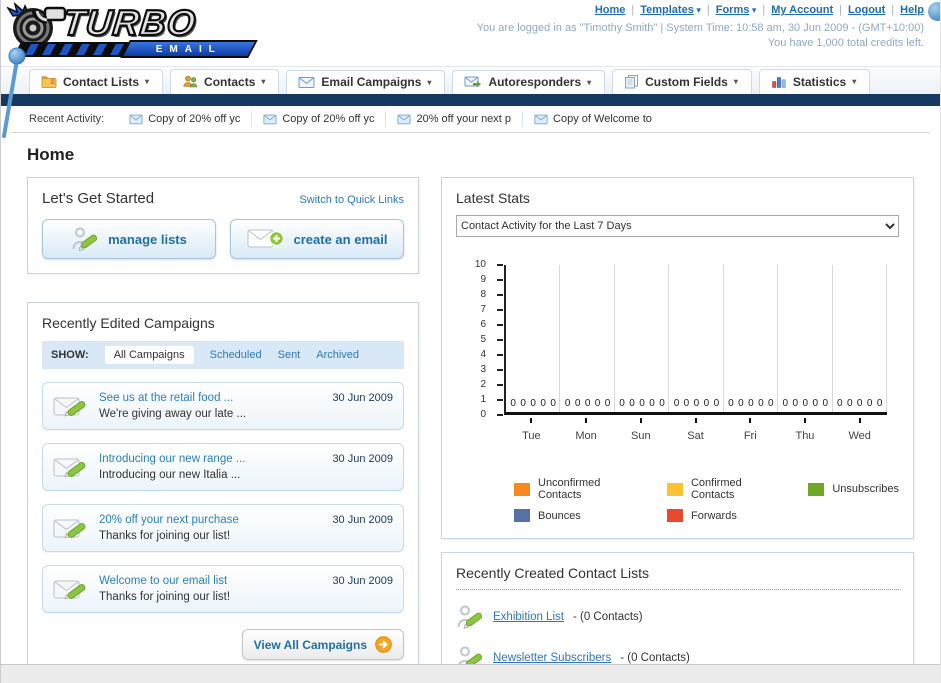  What do you see at coordinates (230, 81) in the screenshot?
I see `tab-label: Contacts` at bounding box center [230, 81].